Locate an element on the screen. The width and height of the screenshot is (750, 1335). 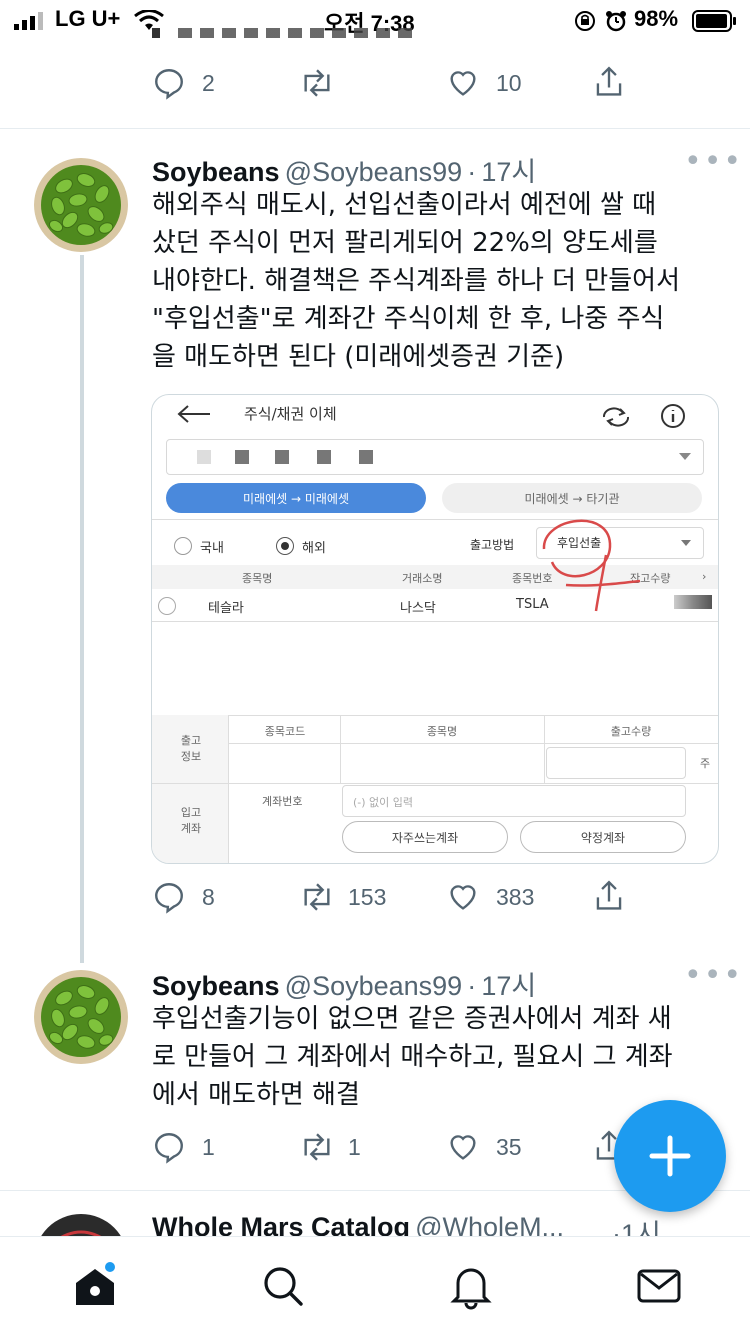
like-count: 383 is located at coordinates (515, 897).